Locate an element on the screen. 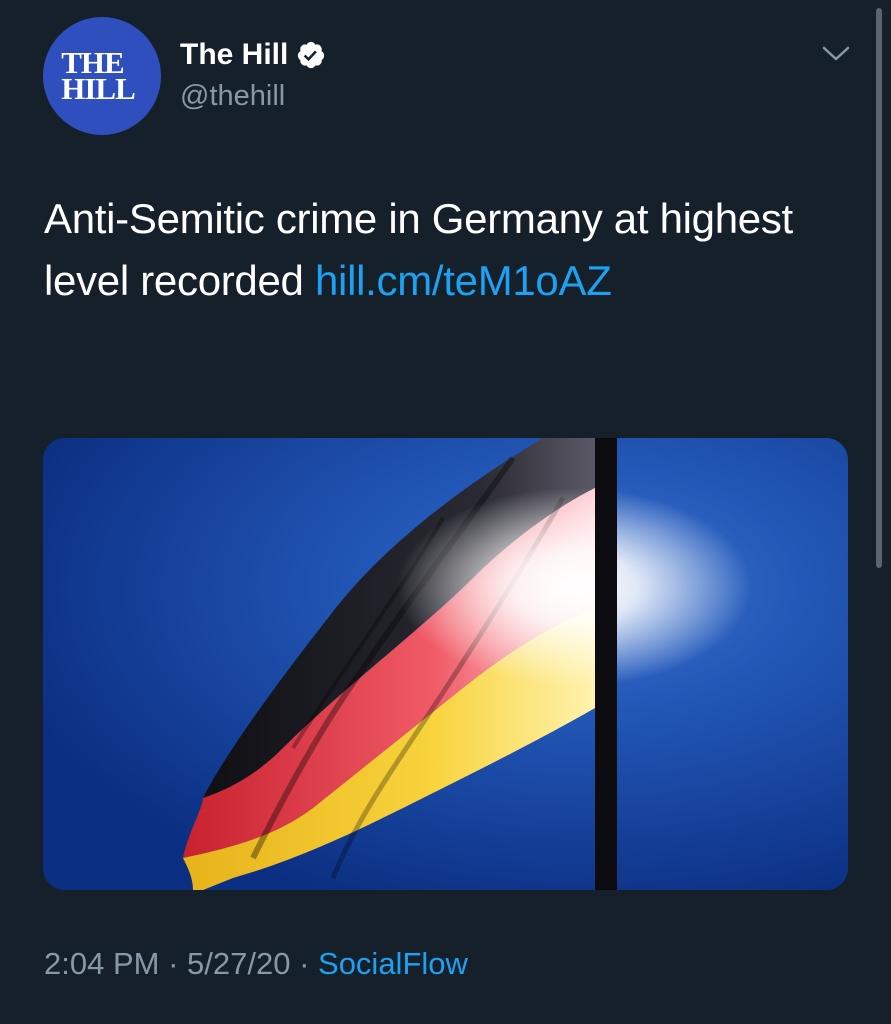  scrollbar is located at coordinates (879, 284).